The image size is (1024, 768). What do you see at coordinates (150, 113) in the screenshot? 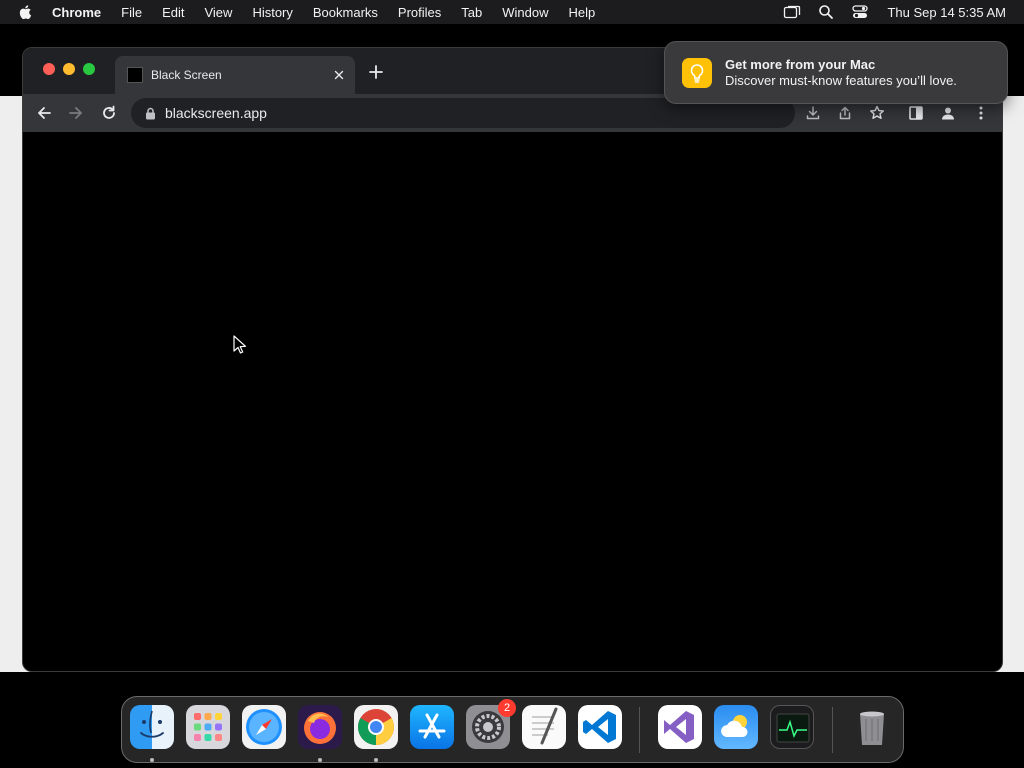
I see `lock-icon` at bounding box center [150, 113].